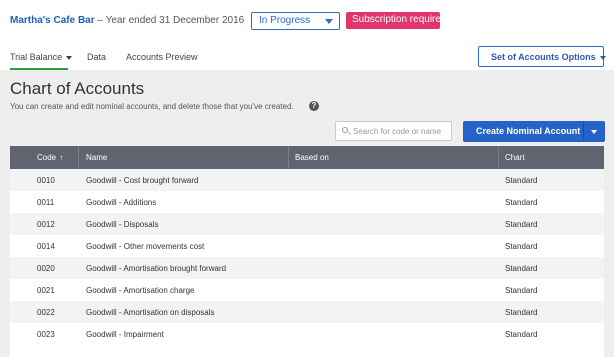 The height and width of the screenshot is (357, 614). I want to click on tab-data: Data, so click(96, 57).